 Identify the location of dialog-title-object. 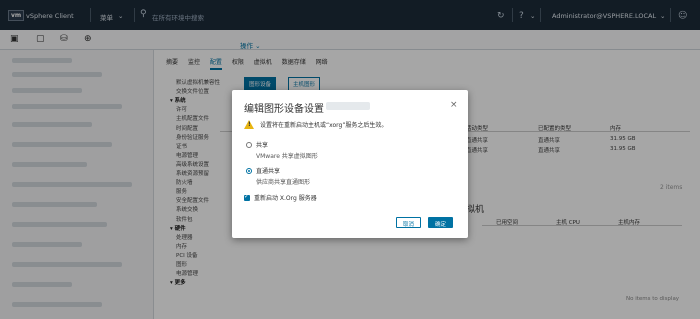
(348, 106).